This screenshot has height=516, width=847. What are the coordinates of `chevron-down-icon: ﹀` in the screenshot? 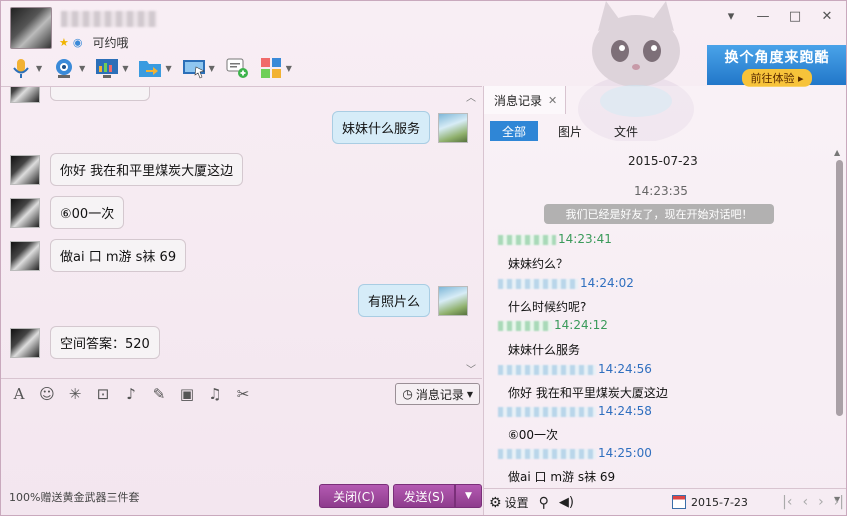 It's located at (471, 368).